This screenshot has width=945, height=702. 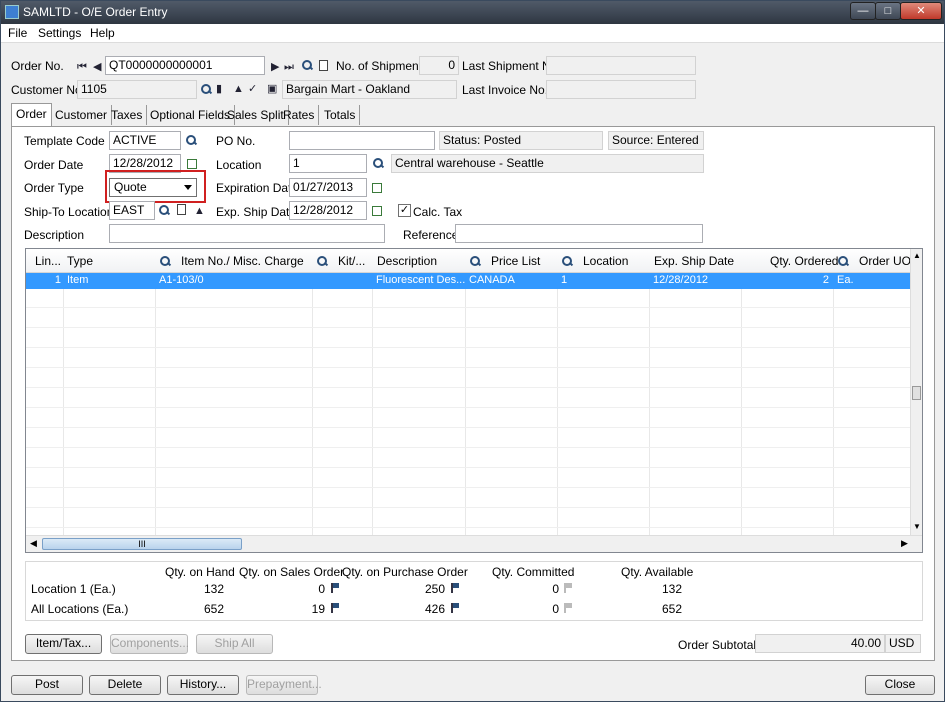 What do you see at coordinates (142, 544) in the screenshot?
I see `horizontal-scroll-thumb: III` at bounding box center [142, 544].